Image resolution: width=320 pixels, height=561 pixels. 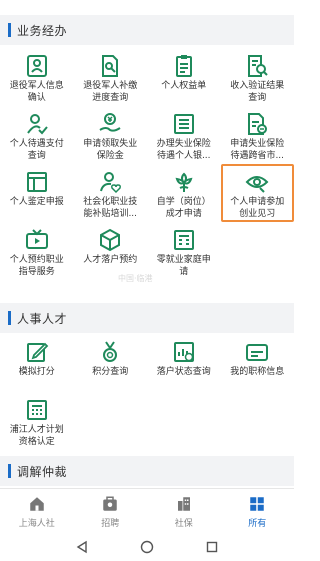 What do you see at coordinates (184, 363) in the screenshot?
I see `service-item: 落户状态查询` at bounding box center [184, 363].